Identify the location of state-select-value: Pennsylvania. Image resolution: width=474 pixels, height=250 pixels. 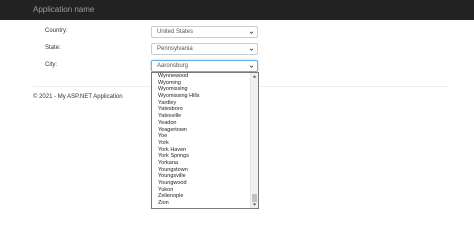
(175, 49).